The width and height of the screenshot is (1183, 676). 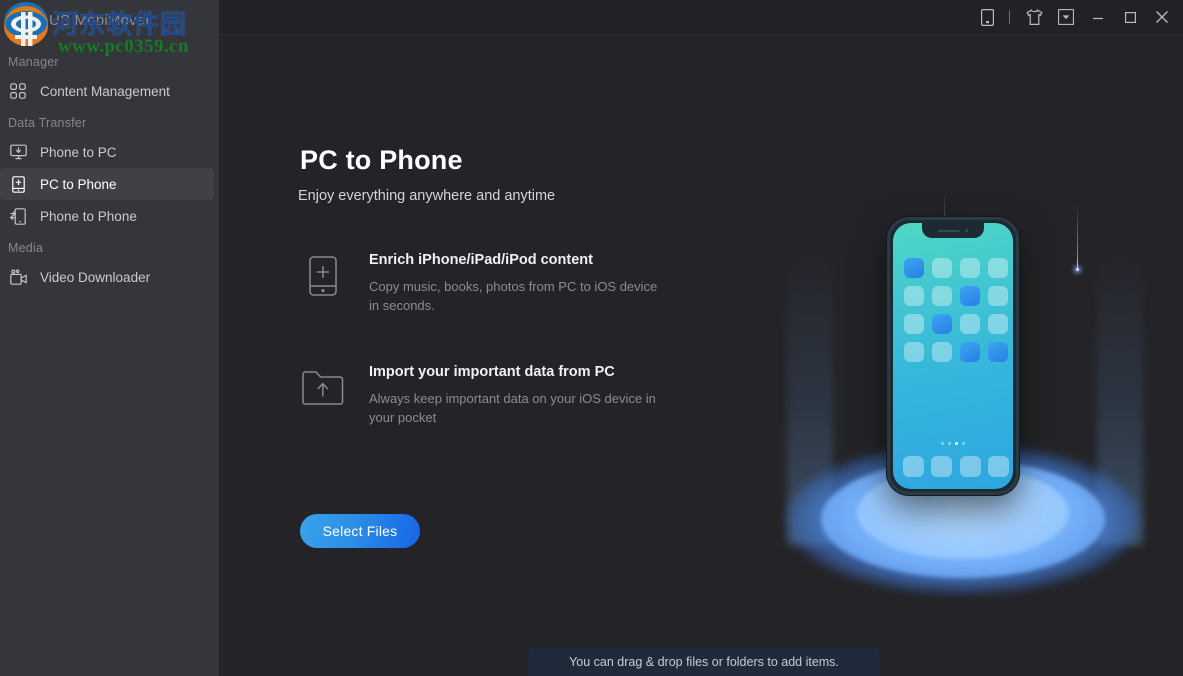 I want to click on light-dot-right, so click(x=1077, y=269).